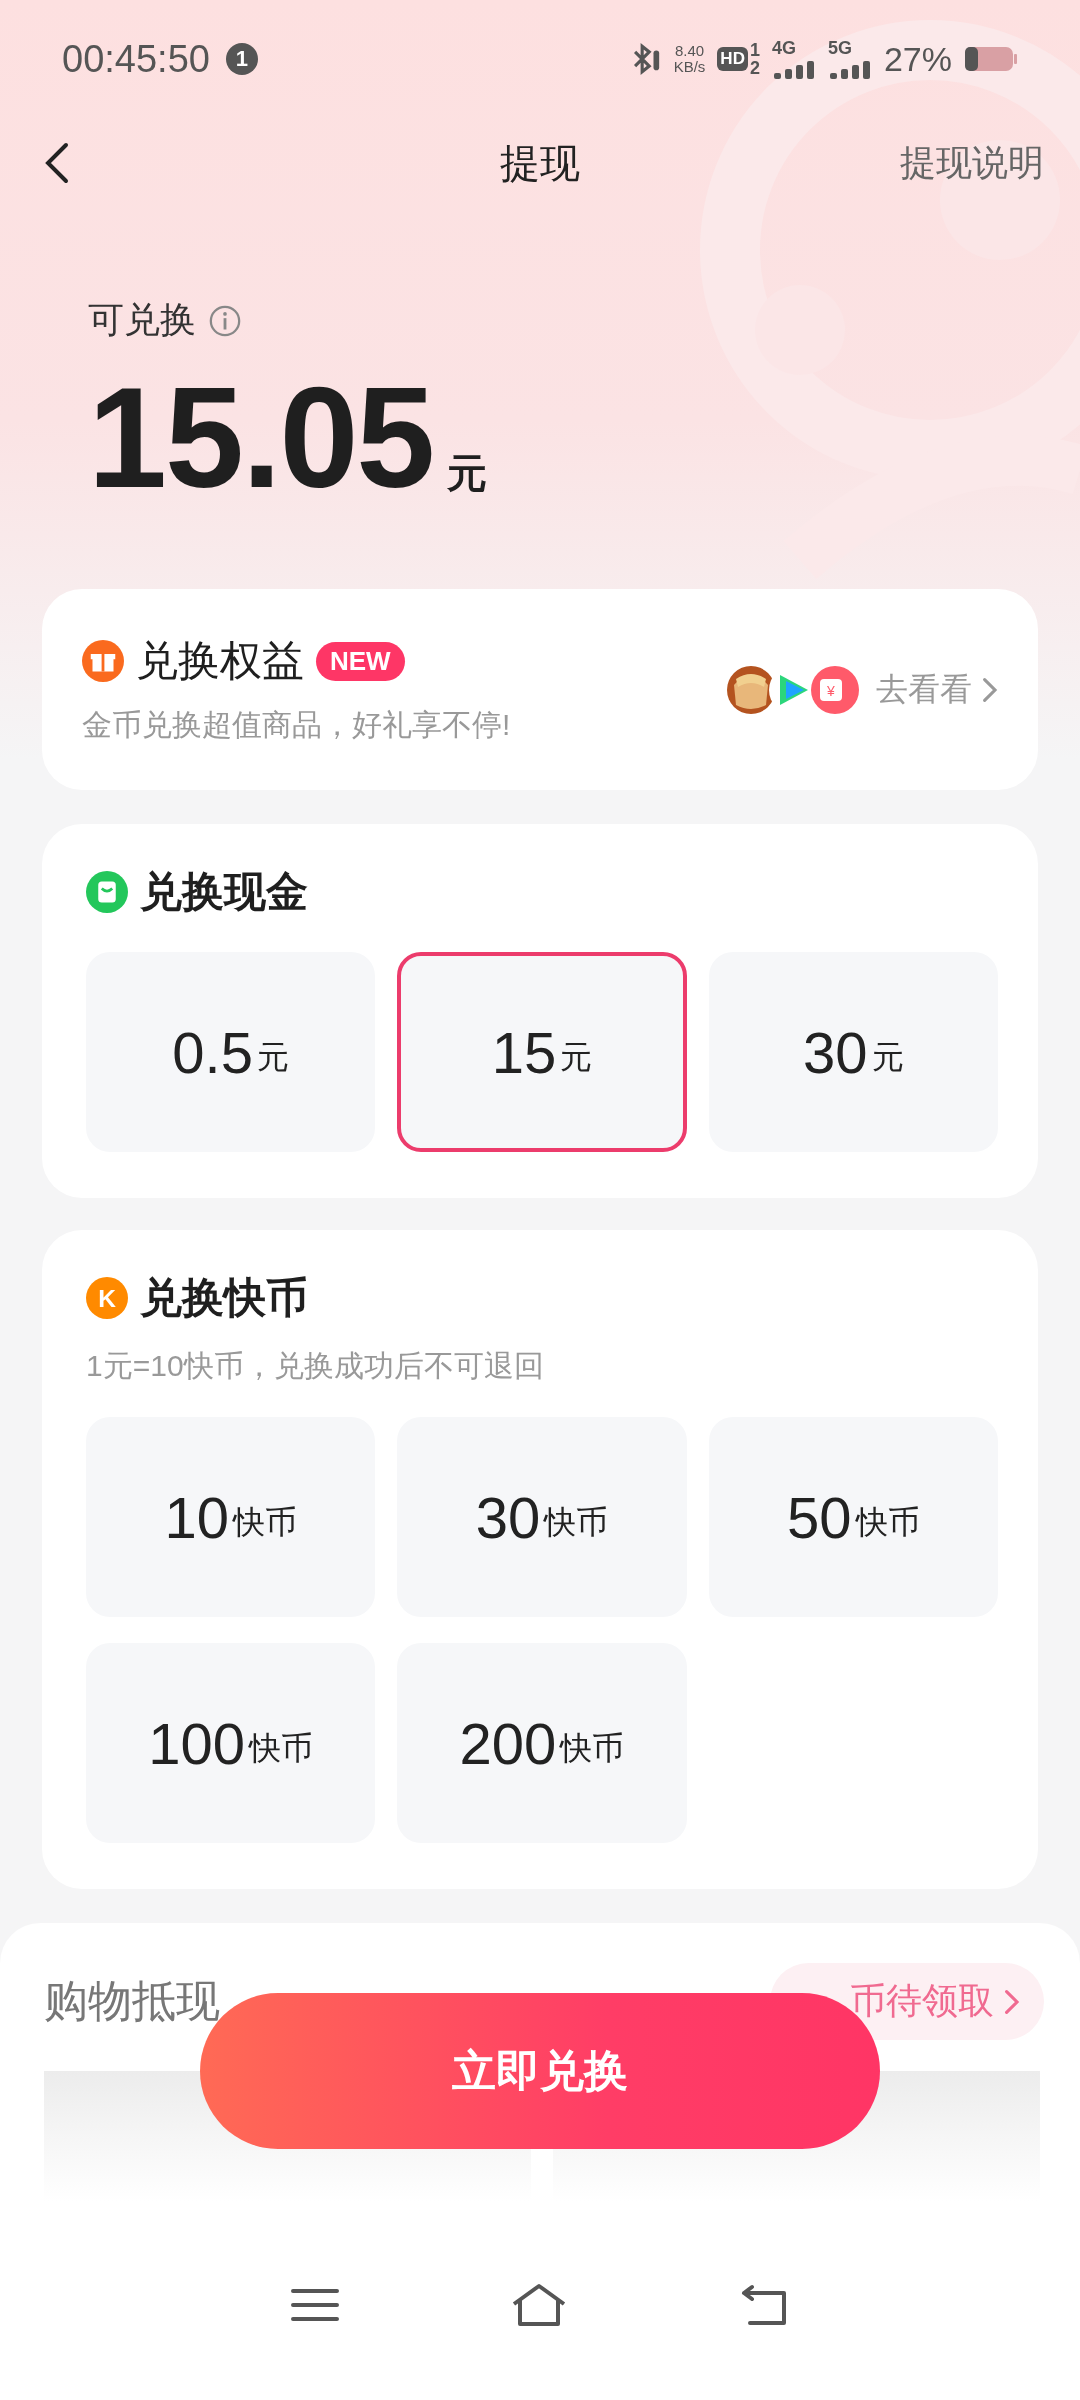 The height and width of the screenshot is (2400, 1080). What do you see at coordinates (754, 50) in the screenshot?
I see `sim-number: 1` at bounding box center [754, 50].